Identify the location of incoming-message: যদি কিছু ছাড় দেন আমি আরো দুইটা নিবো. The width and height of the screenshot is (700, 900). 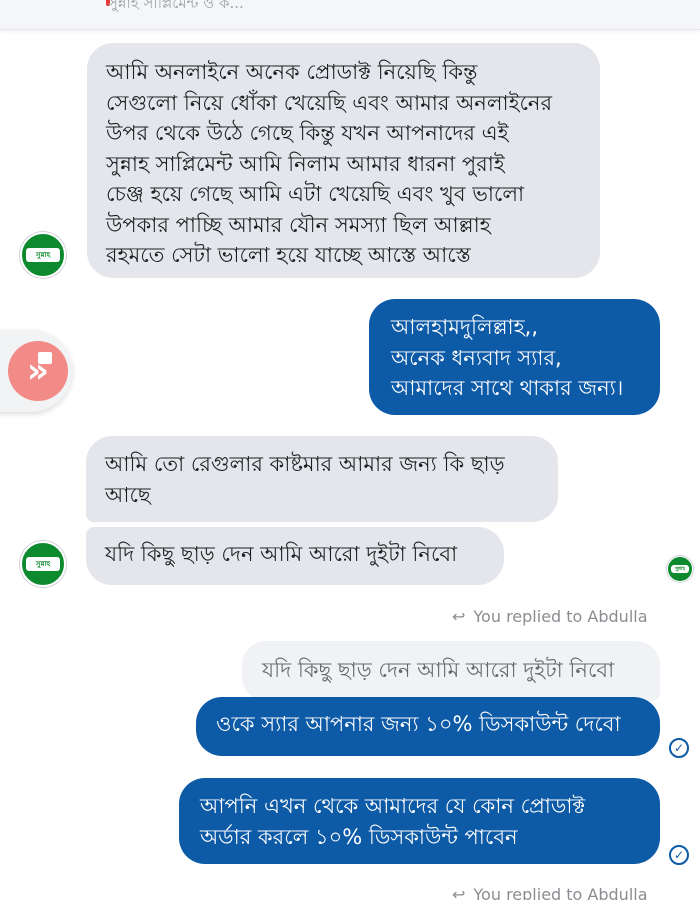
(295, 556).